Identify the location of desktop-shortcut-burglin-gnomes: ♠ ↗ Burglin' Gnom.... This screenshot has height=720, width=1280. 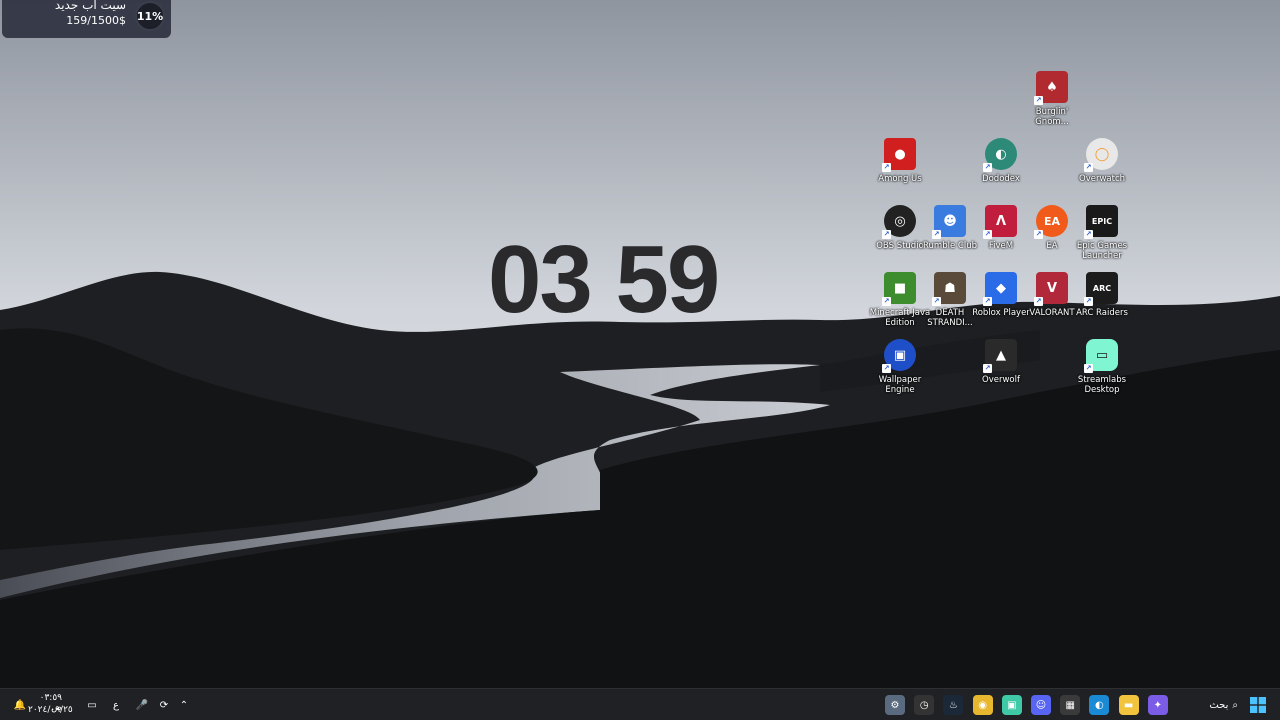
(1052, 99).